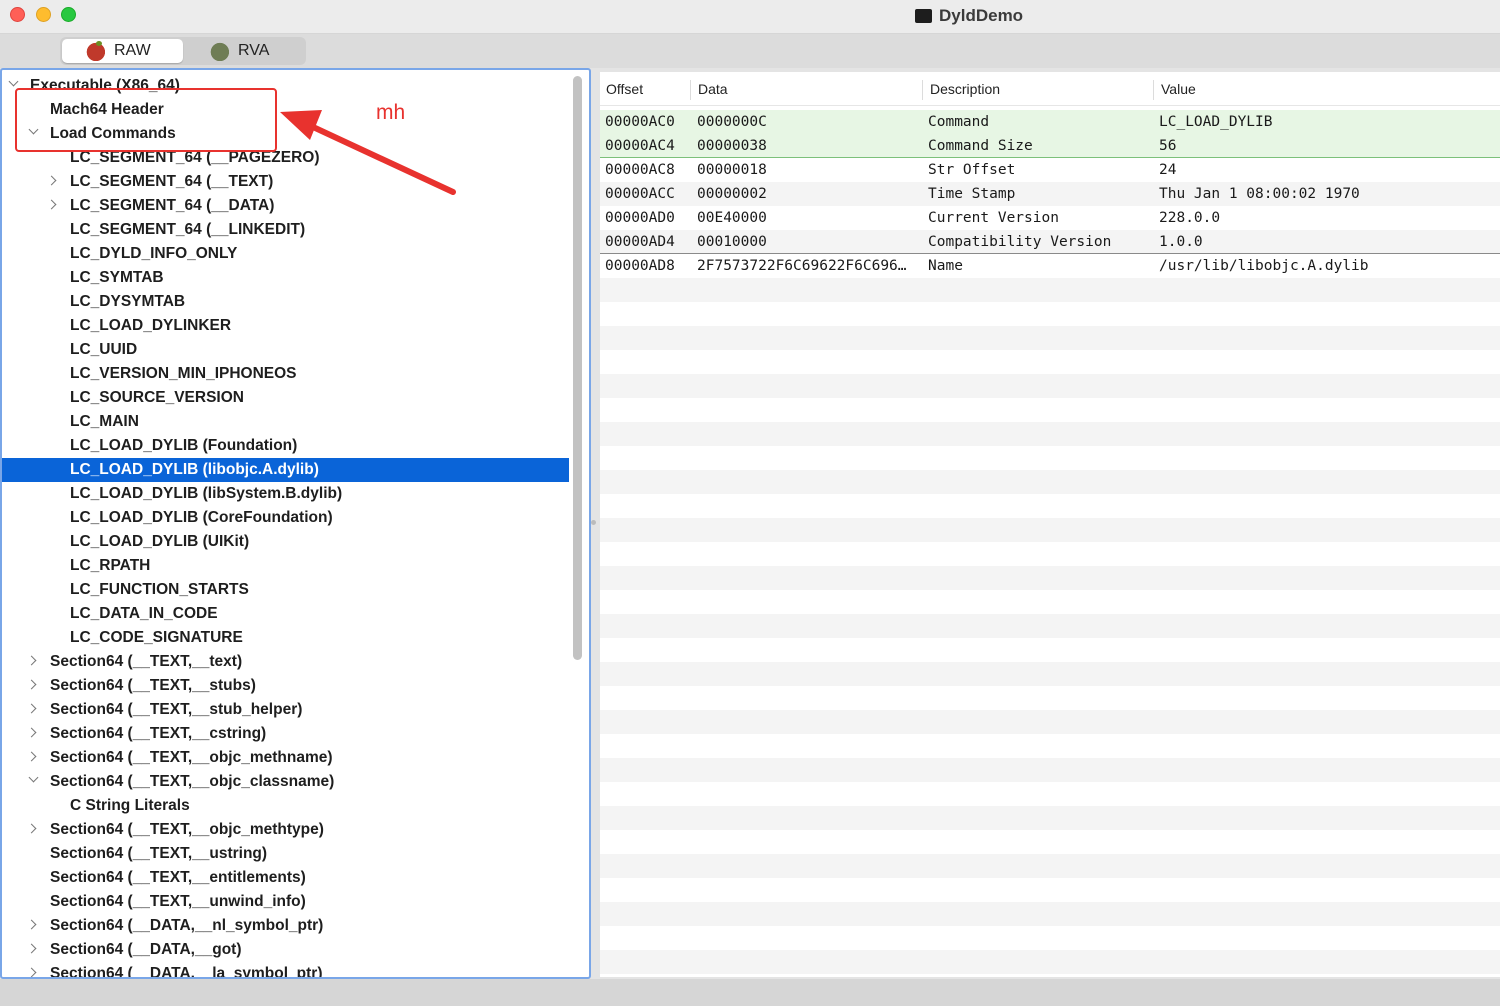  What do you see at coordinates (1181, 242) in the screenshot?
I see `cell-value: 1.0.0` at bounding box center [1181, 242].